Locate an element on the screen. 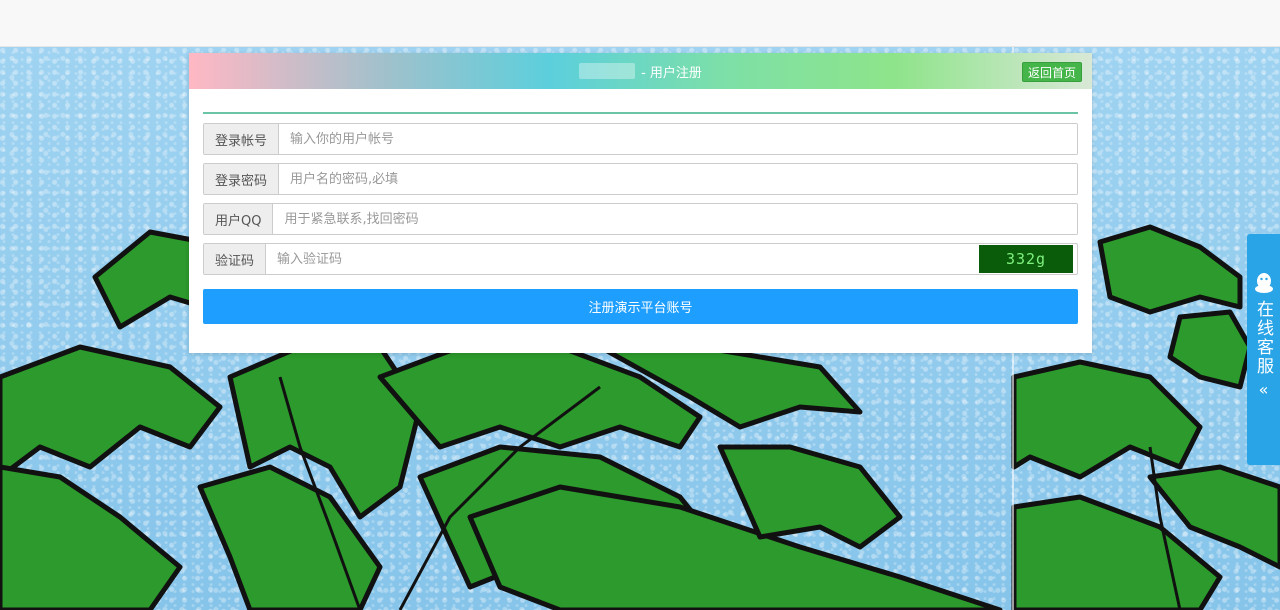 This screenshot has width=1280, height=610. panel-title: - 用户注册 is located at coordinates (671, 73).